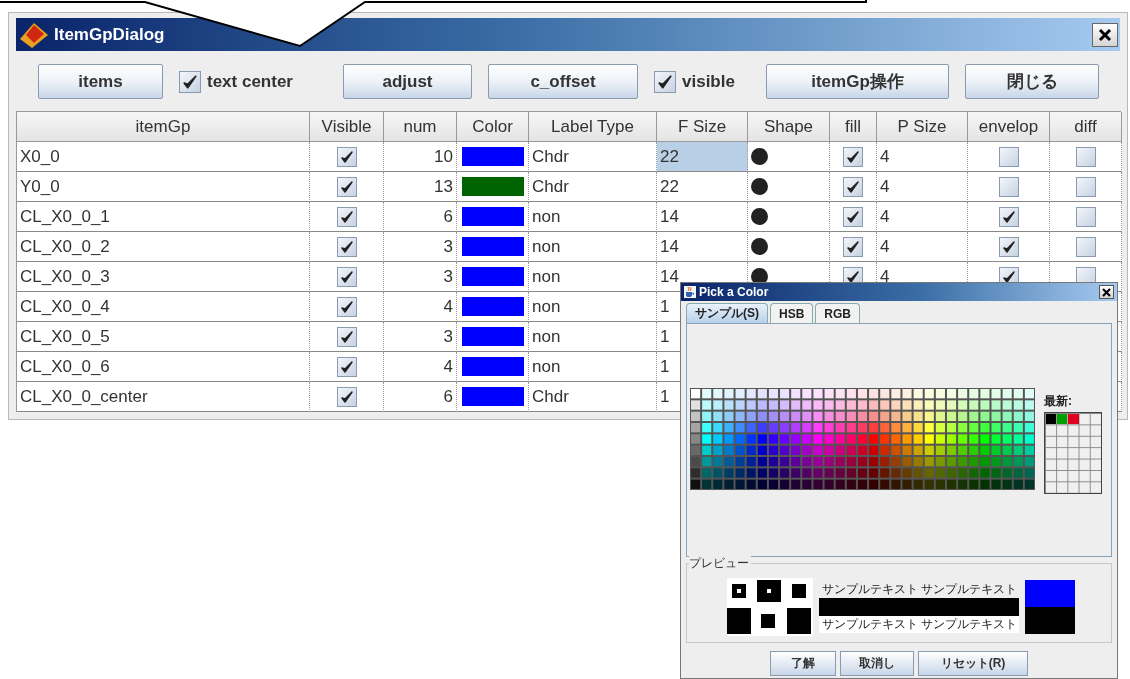 This screenshot has width=1130, height=679. I want to click on tab: HSB, so click(792, 313).